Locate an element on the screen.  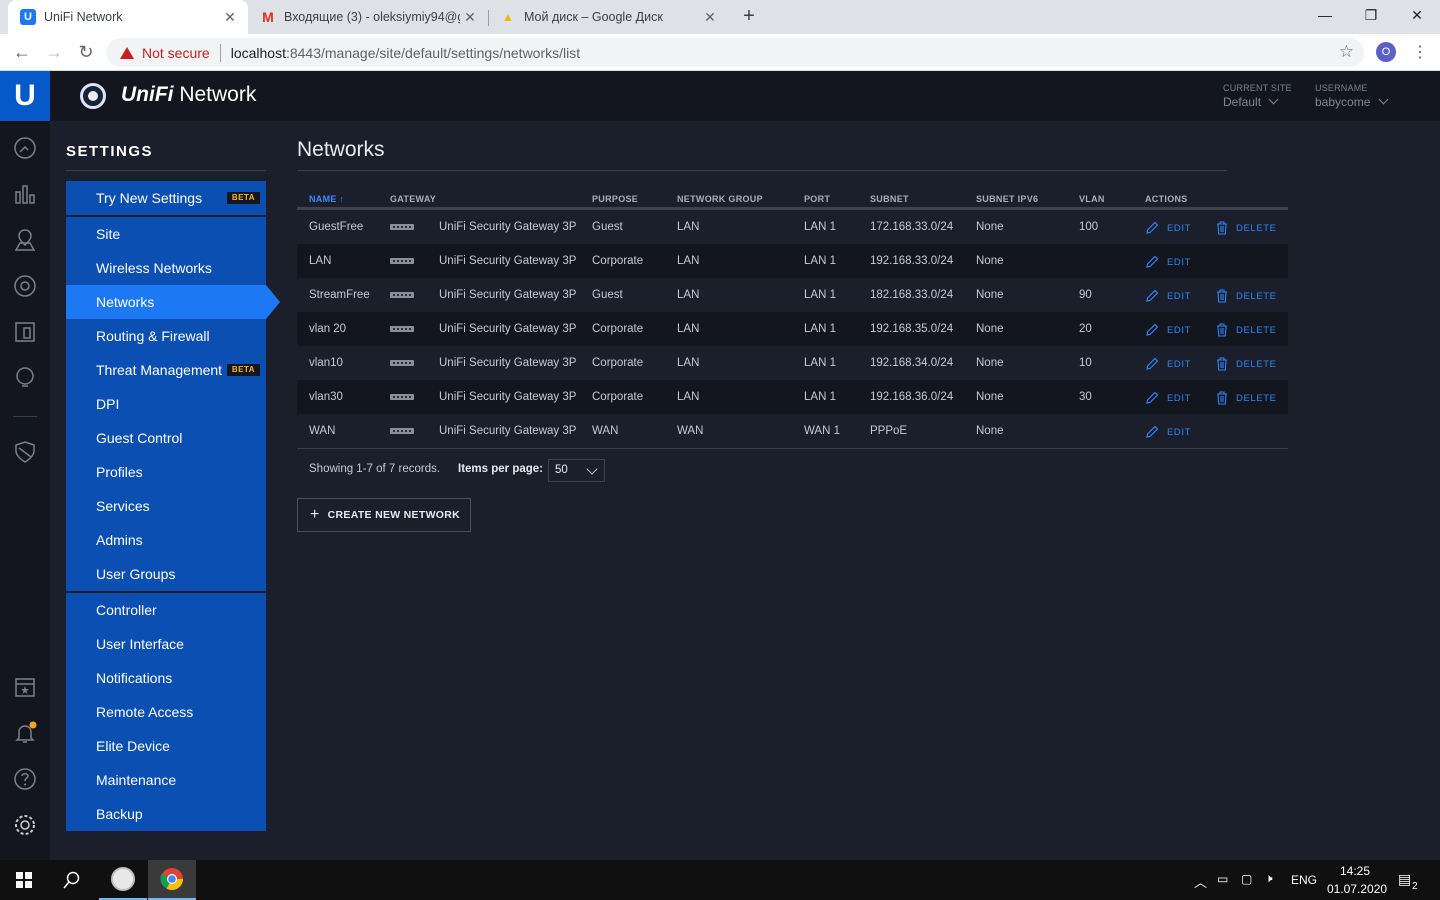
menu-item-backup: Backup is located at coordinates (166, 814).